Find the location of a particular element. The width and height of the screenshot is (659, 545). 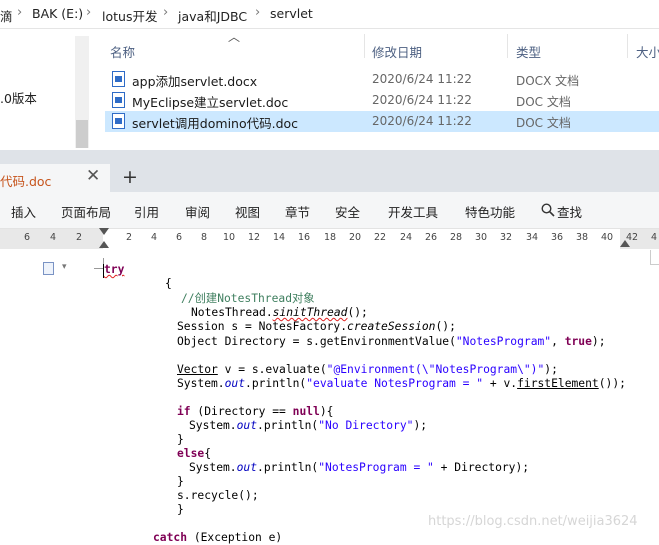

dropdown-arrow-icon: ▾ is located at coordinates (64, 267).